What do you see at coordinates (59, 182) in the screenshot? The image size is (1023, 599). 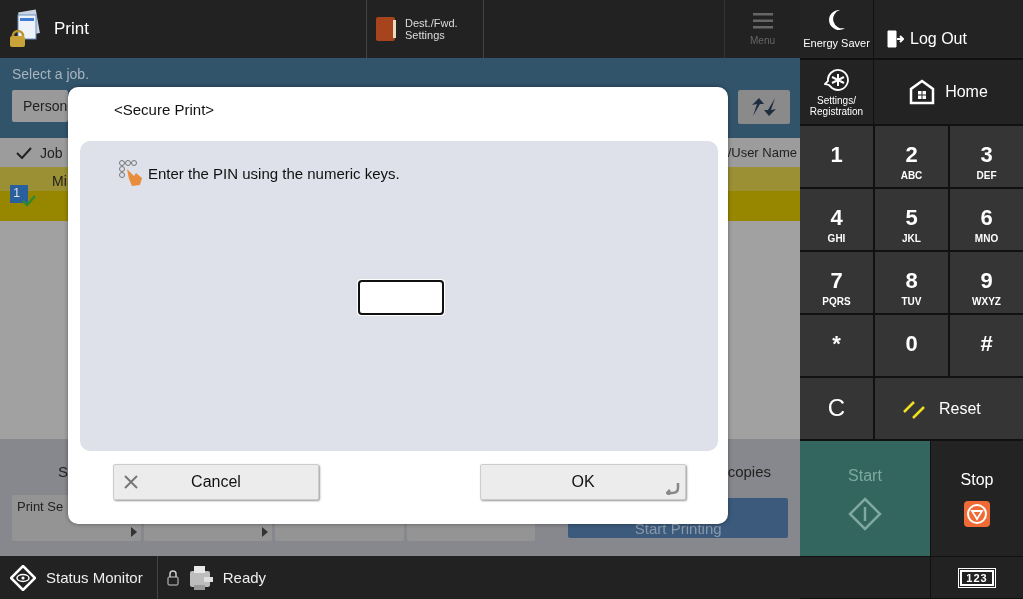 I see `job-name: Mi` at bounding box center [59, 182].